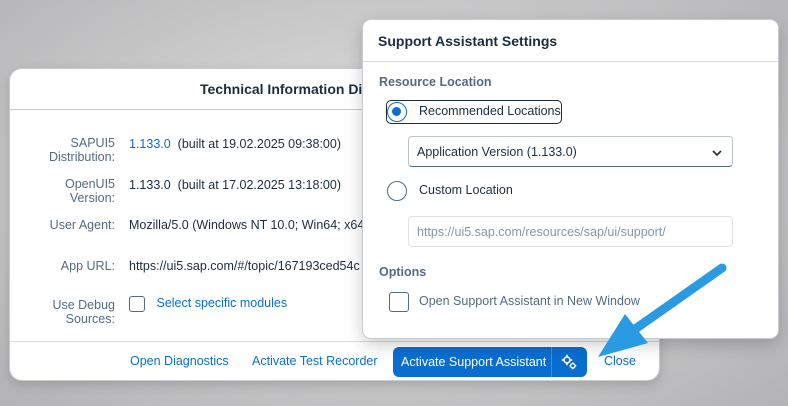 The height and width of the screenshot is (406, 788). Describe the element at coordinates (468, 41) in the screenshot. I see `popover-title: Support Assistant Settings` at that location.